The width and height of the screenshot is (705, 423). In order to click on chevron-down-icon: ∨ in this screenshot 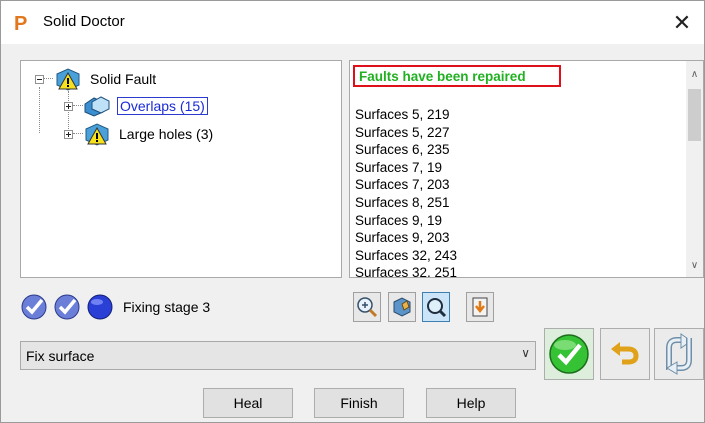, I will do `click(525, 353)`.